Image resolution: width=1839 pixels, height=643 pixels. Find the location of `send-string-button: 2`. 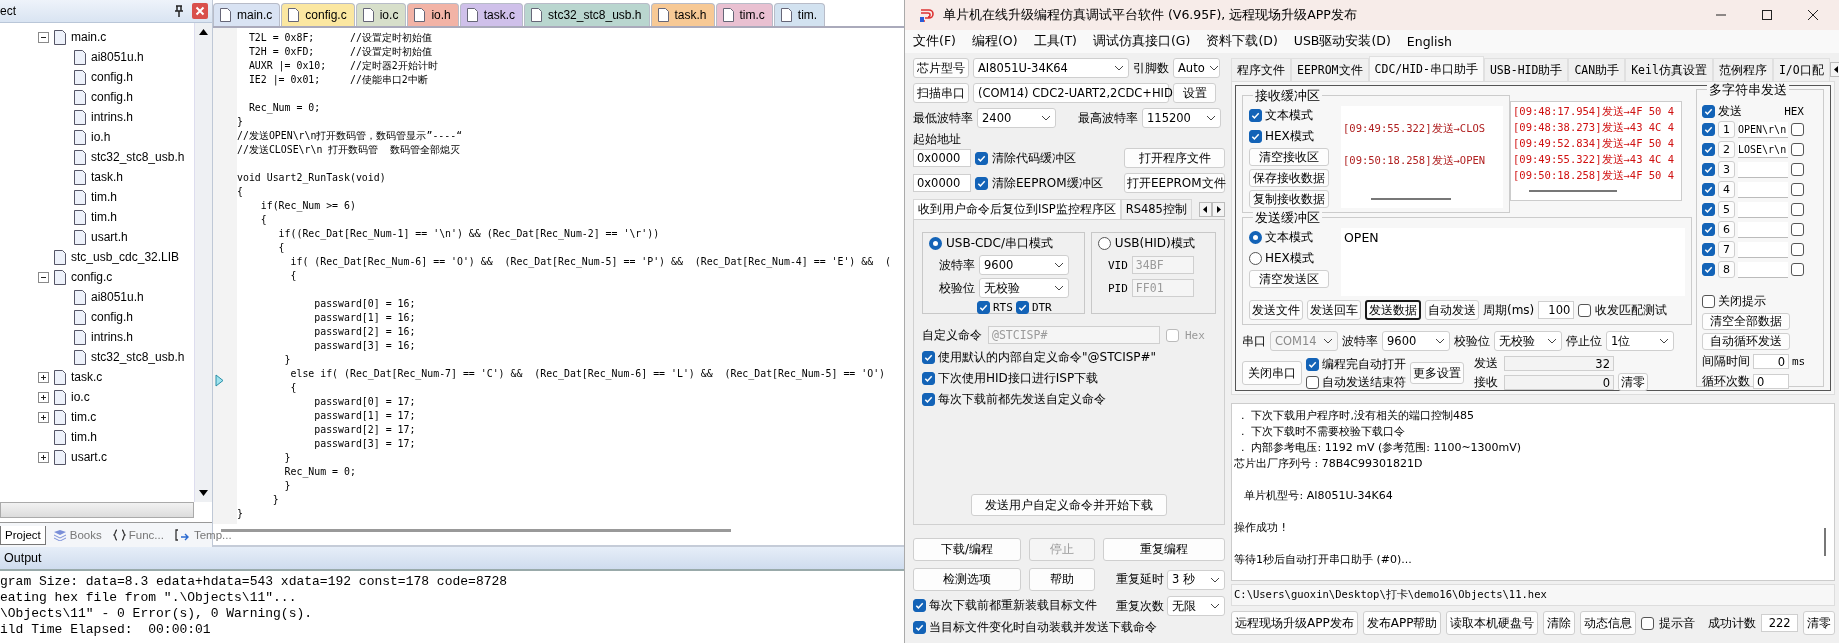

send-string-button: 2 is located at coordinates (1726, 149).